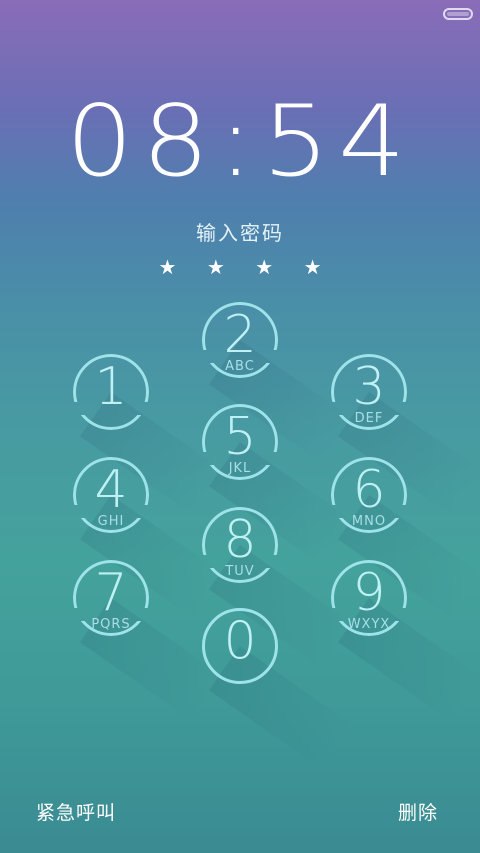  I want to click on key-digit: 7, so click(111, 593).